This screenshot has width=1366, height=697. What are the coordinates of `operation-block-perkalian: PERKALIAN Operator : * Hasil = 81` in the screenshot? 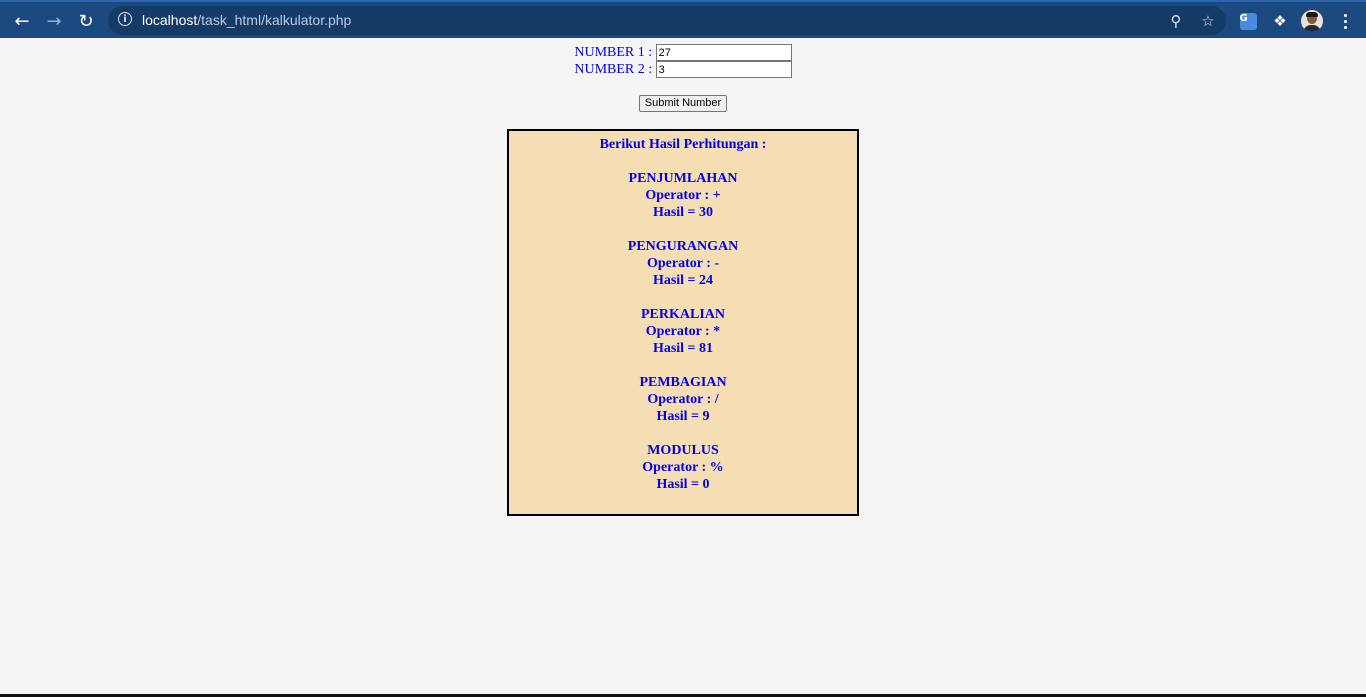 It's located at (683, 331).